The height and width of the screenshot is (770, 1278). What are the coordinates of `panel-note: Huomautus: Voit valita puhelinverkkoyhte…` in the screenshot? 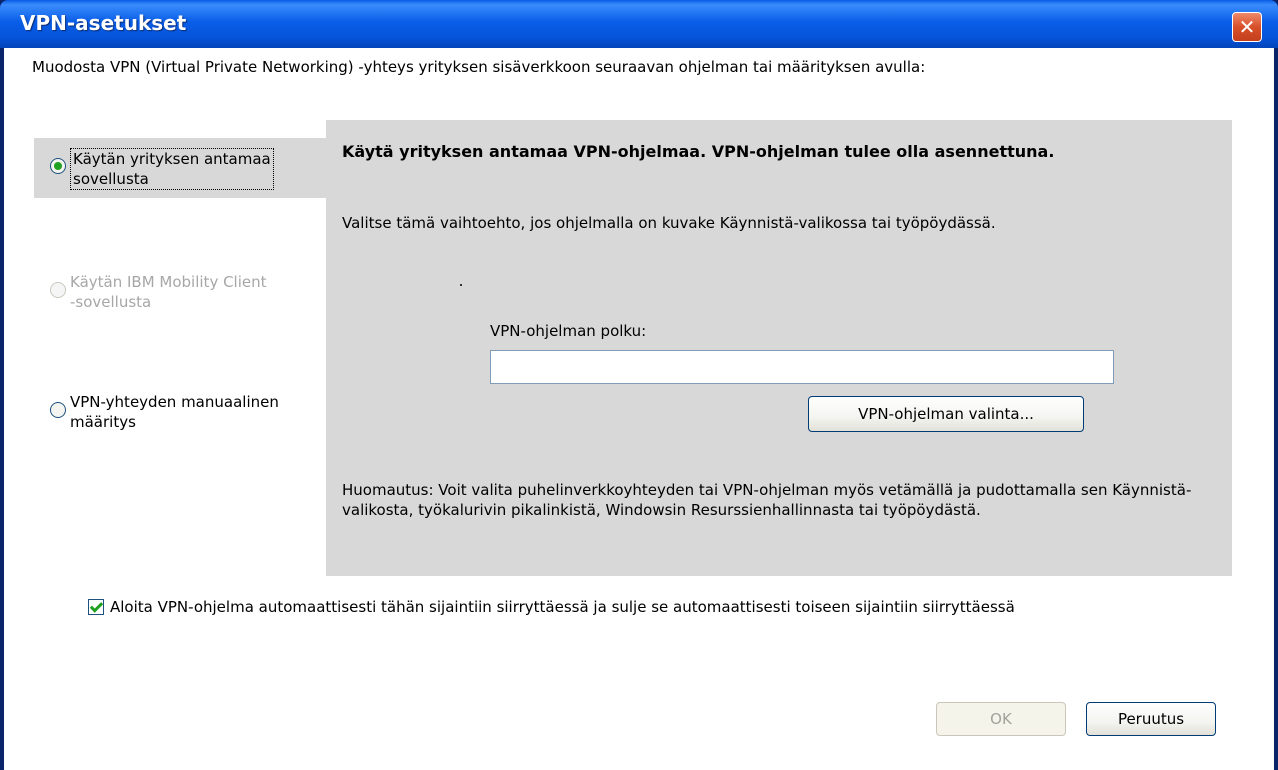 It's located at (767, 500).